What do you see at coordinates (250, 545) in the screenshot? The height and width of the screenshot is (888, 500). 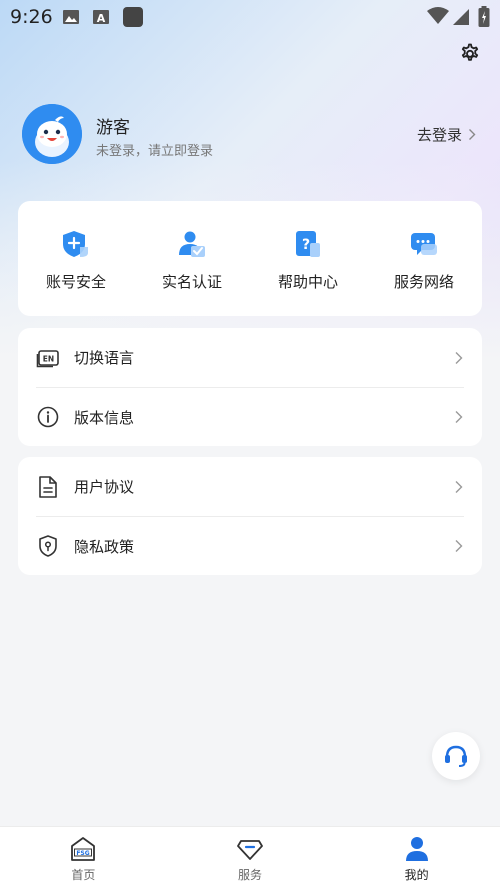 I see `row-privacy-policy: 隐私政策` at bounding box center [250, 545].